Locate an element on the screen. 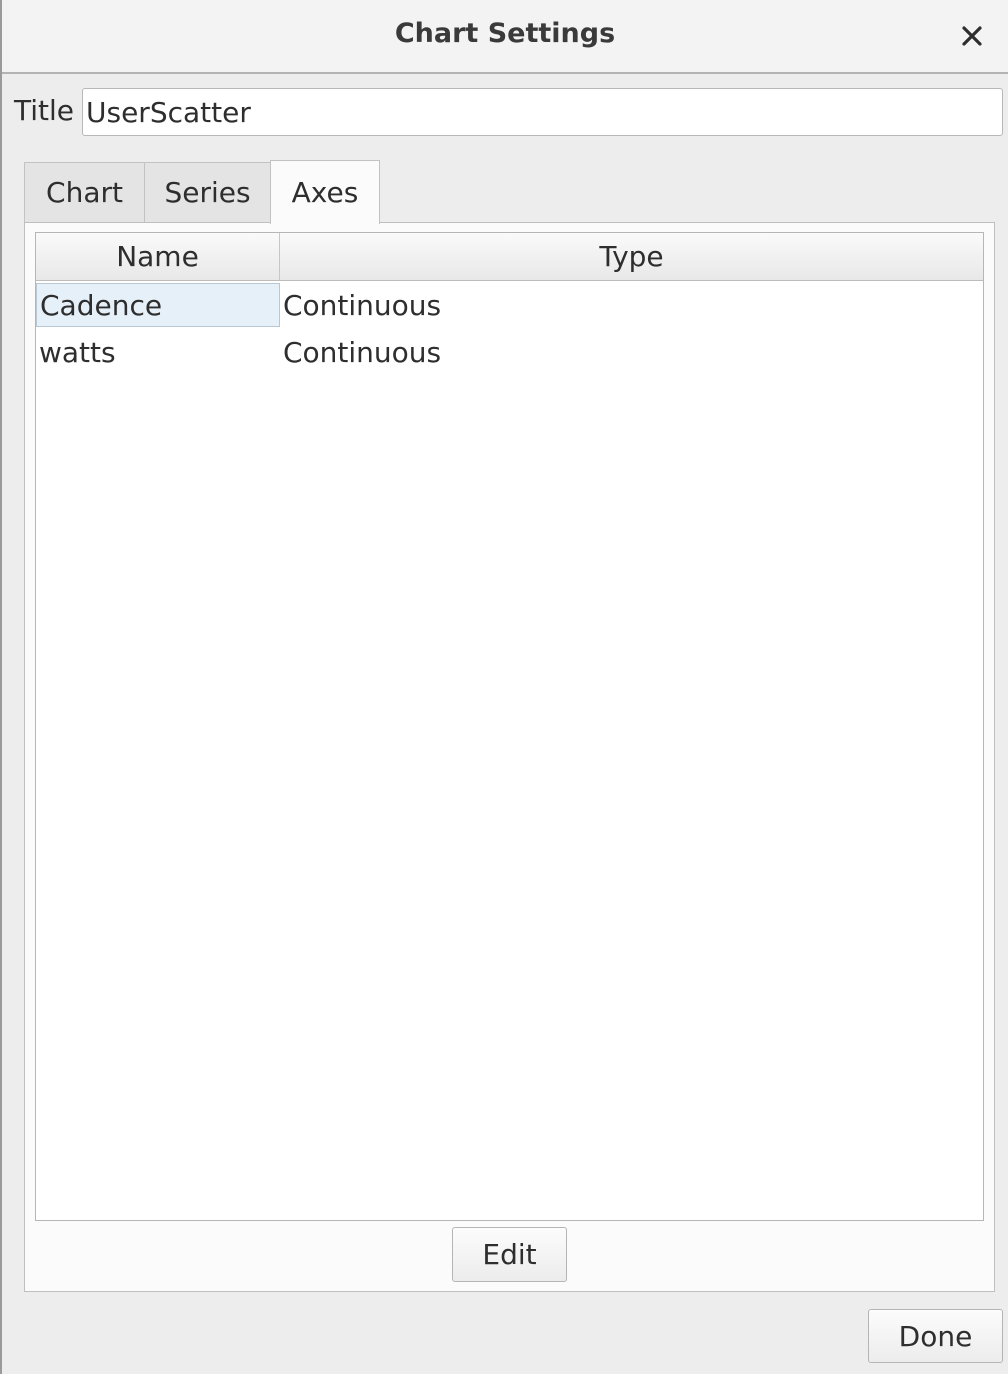 The height and width of the screenshot is (1374, 1008). title-input is located at coordinates (542, 112).